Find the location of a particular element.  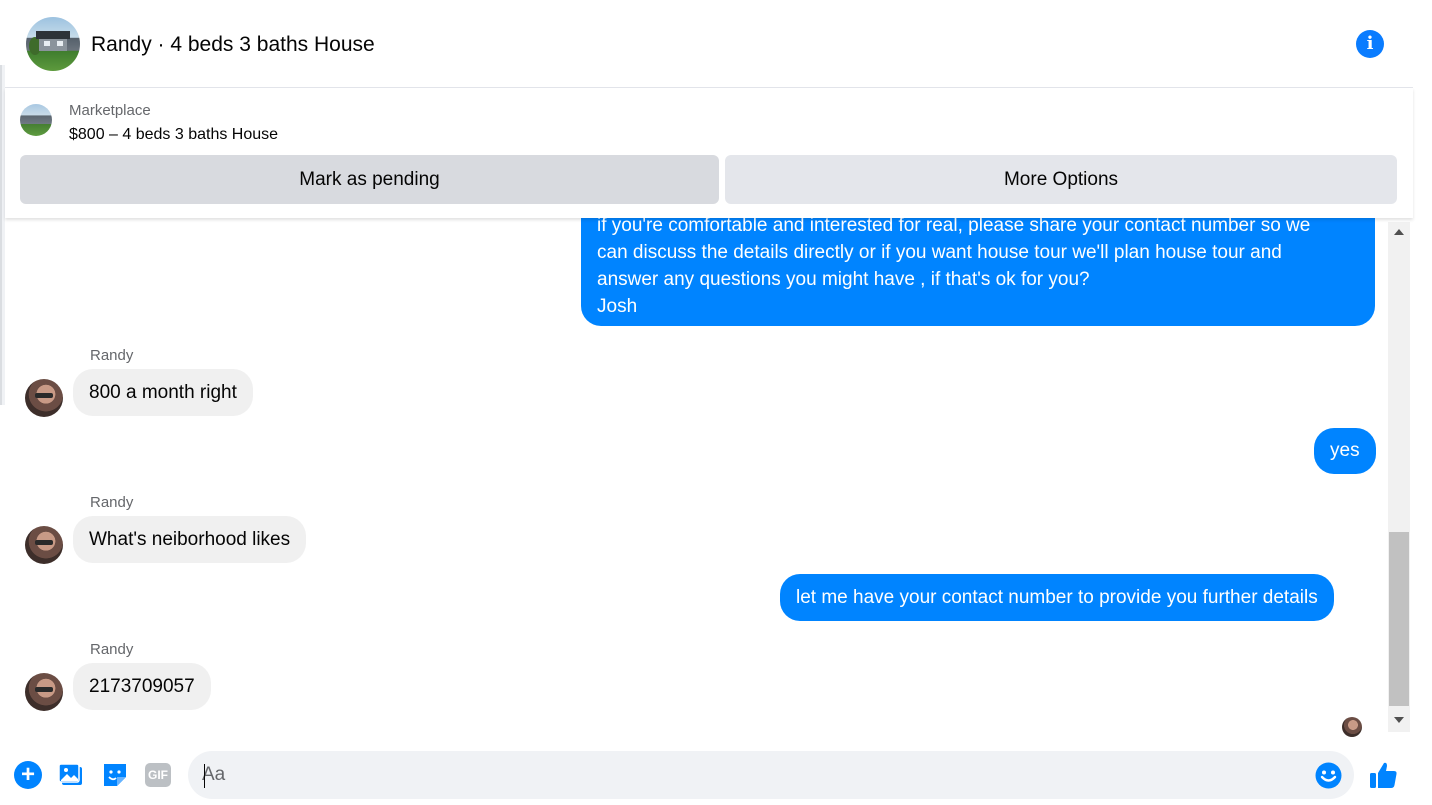

scroll-down-icon is located at coordinates (1399, 720).